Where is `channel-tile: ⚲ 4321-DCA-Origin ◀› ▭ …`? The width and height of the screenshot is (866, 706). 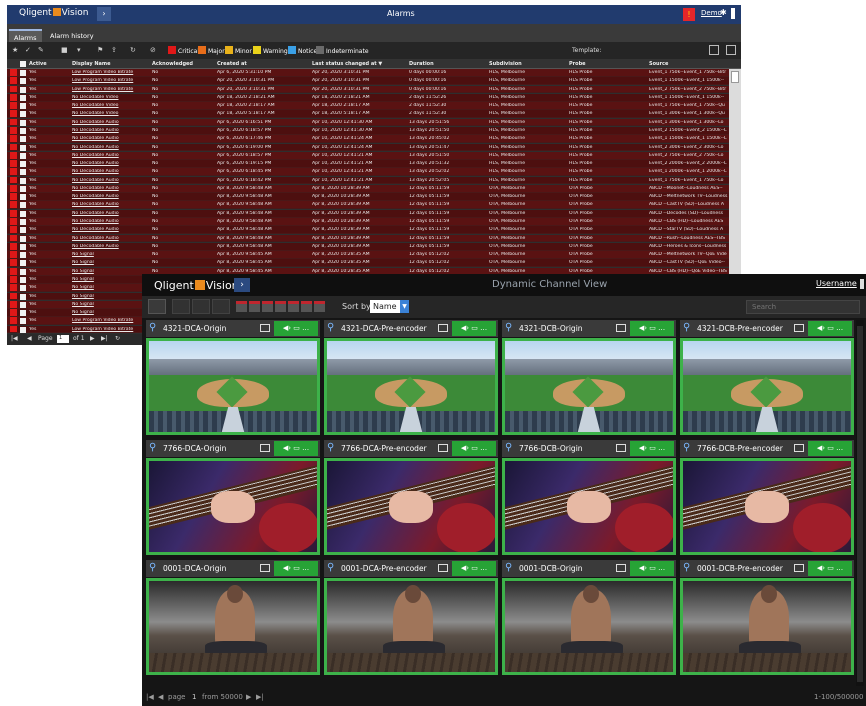
channel-tile: ⚲ 4321-DCA-Origin ◀› ▭ … is located at coordinates (233, 377).